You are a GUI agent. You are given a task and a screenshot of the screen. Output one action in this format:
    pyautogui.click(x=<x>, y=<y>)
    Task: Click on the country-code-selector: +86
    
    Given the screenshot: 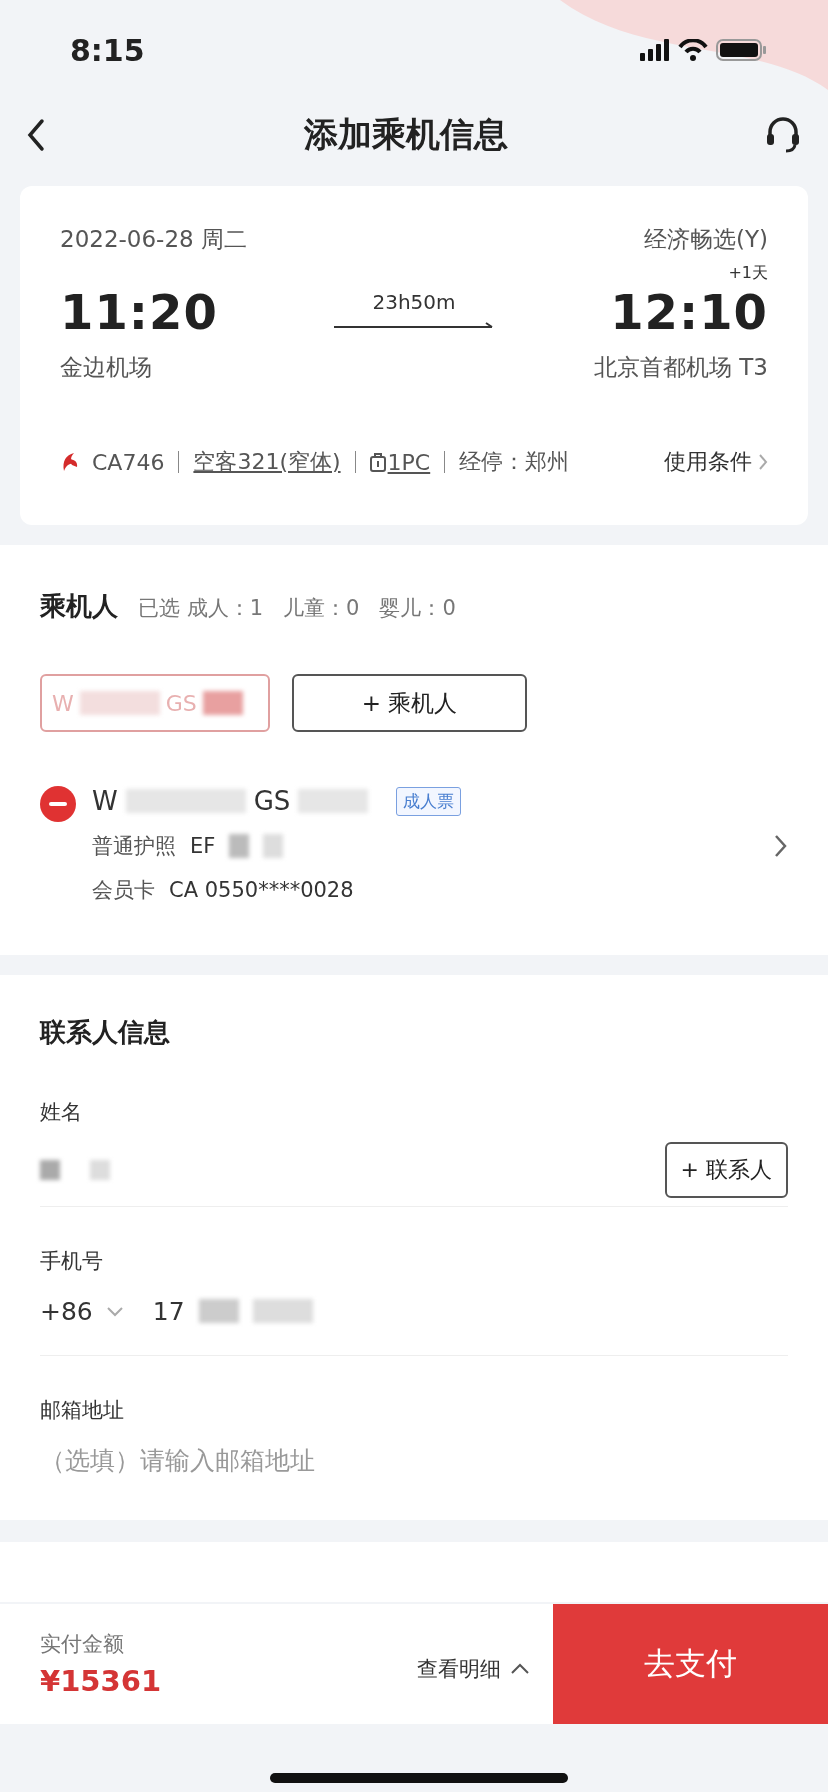 What is the action you would take?
    pyautogui.click(x=66, y=1311)
    